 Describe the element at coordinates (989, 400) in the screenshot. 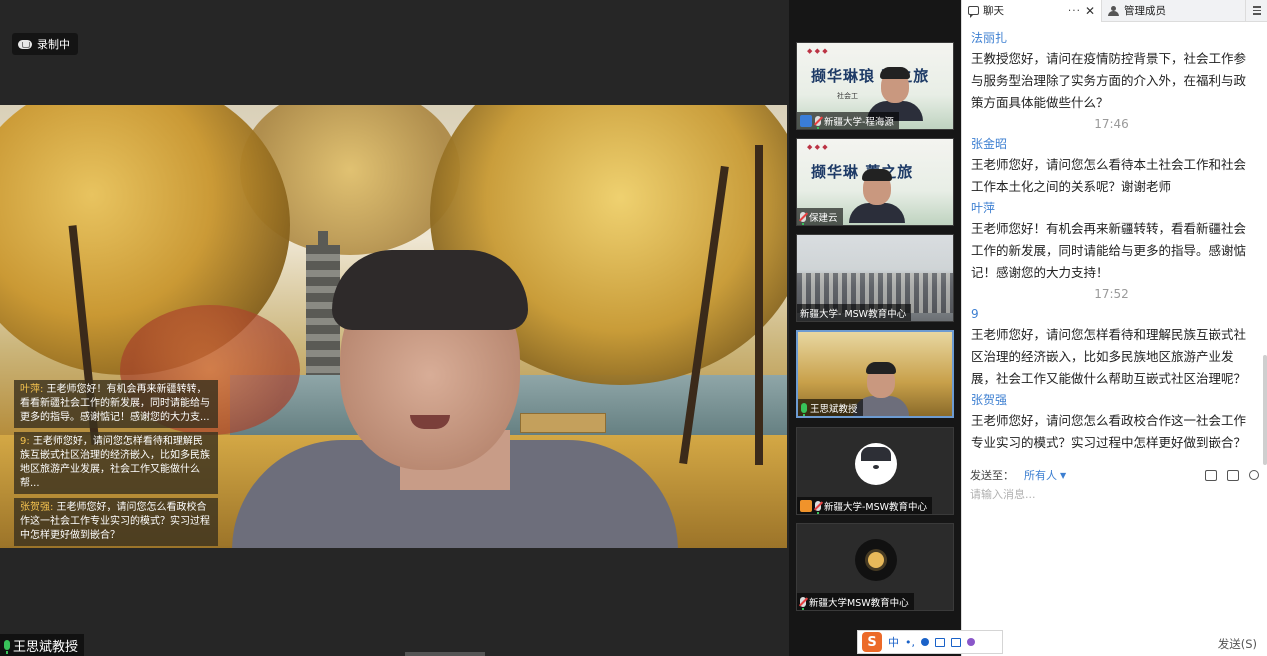

I see `message-sender: 张贺强` at that location.